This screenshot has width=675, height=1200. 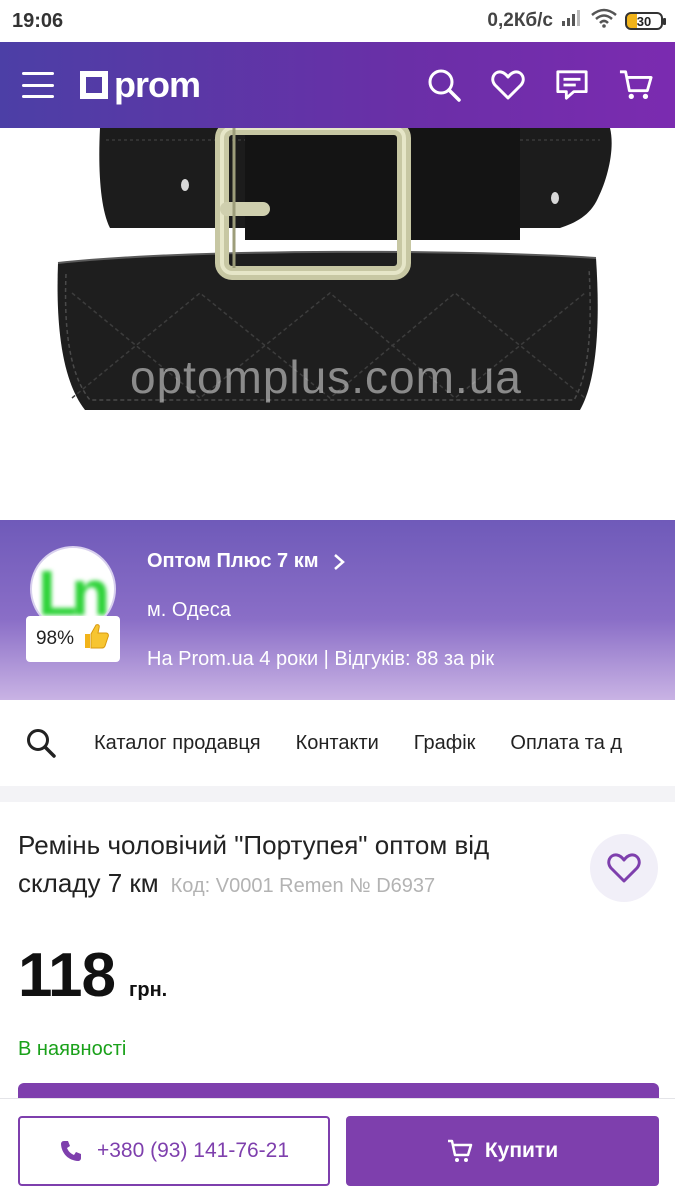 I want to click on nav-catalog: Каталог продавця, so click(x=177, y=743).